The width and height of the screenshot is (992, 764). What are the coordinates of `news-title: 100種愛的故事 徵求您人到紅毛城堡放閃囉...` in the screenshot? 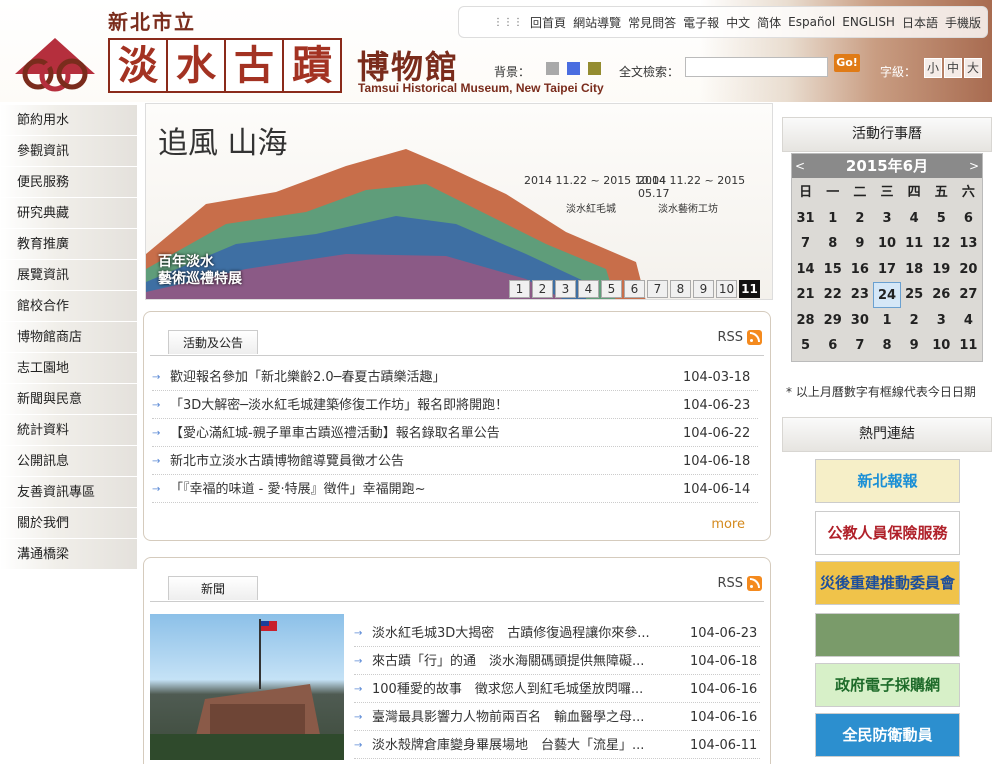 It's located at (512, 689).